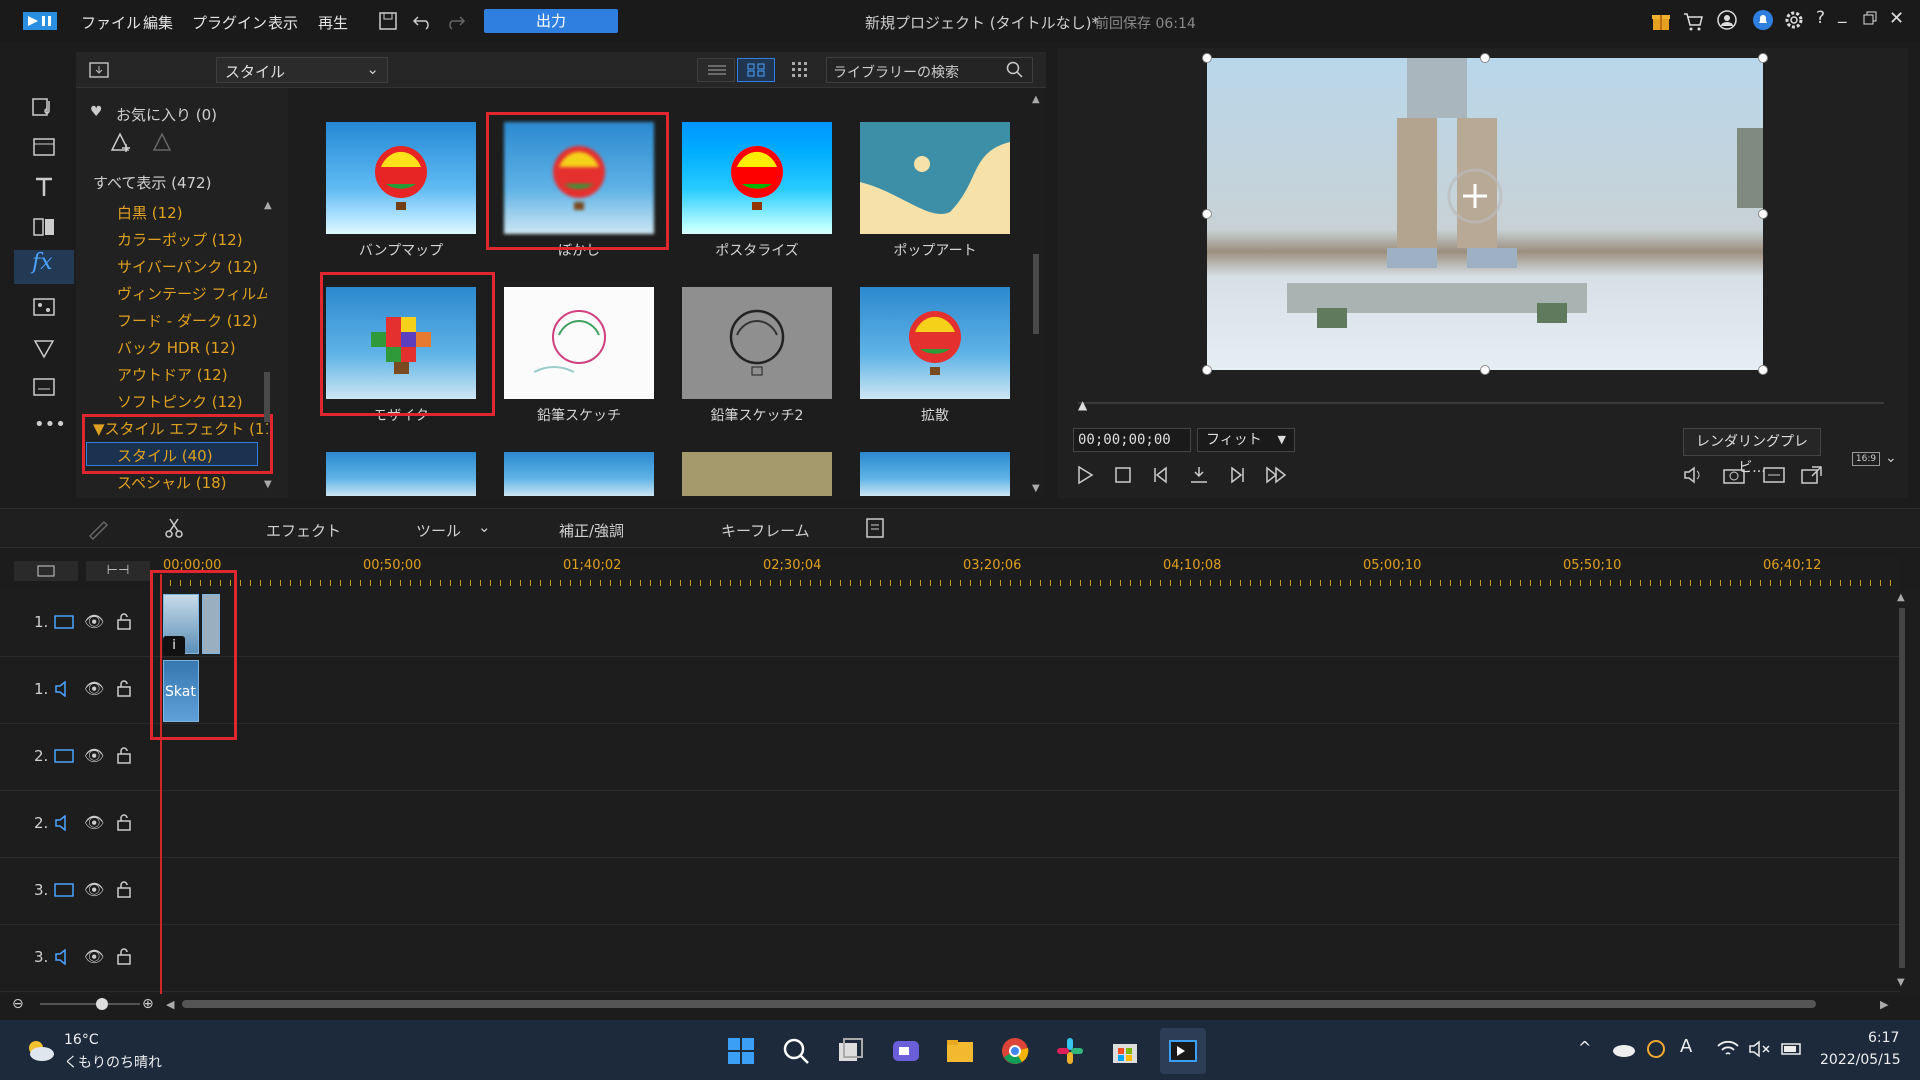 The width and height of the screenshot is (1920, 1080). What do you see at coordinates (170, 1004) in the screenshot?
I see `scroll-left-icon: ◀` at bounding box center [170, 1004].